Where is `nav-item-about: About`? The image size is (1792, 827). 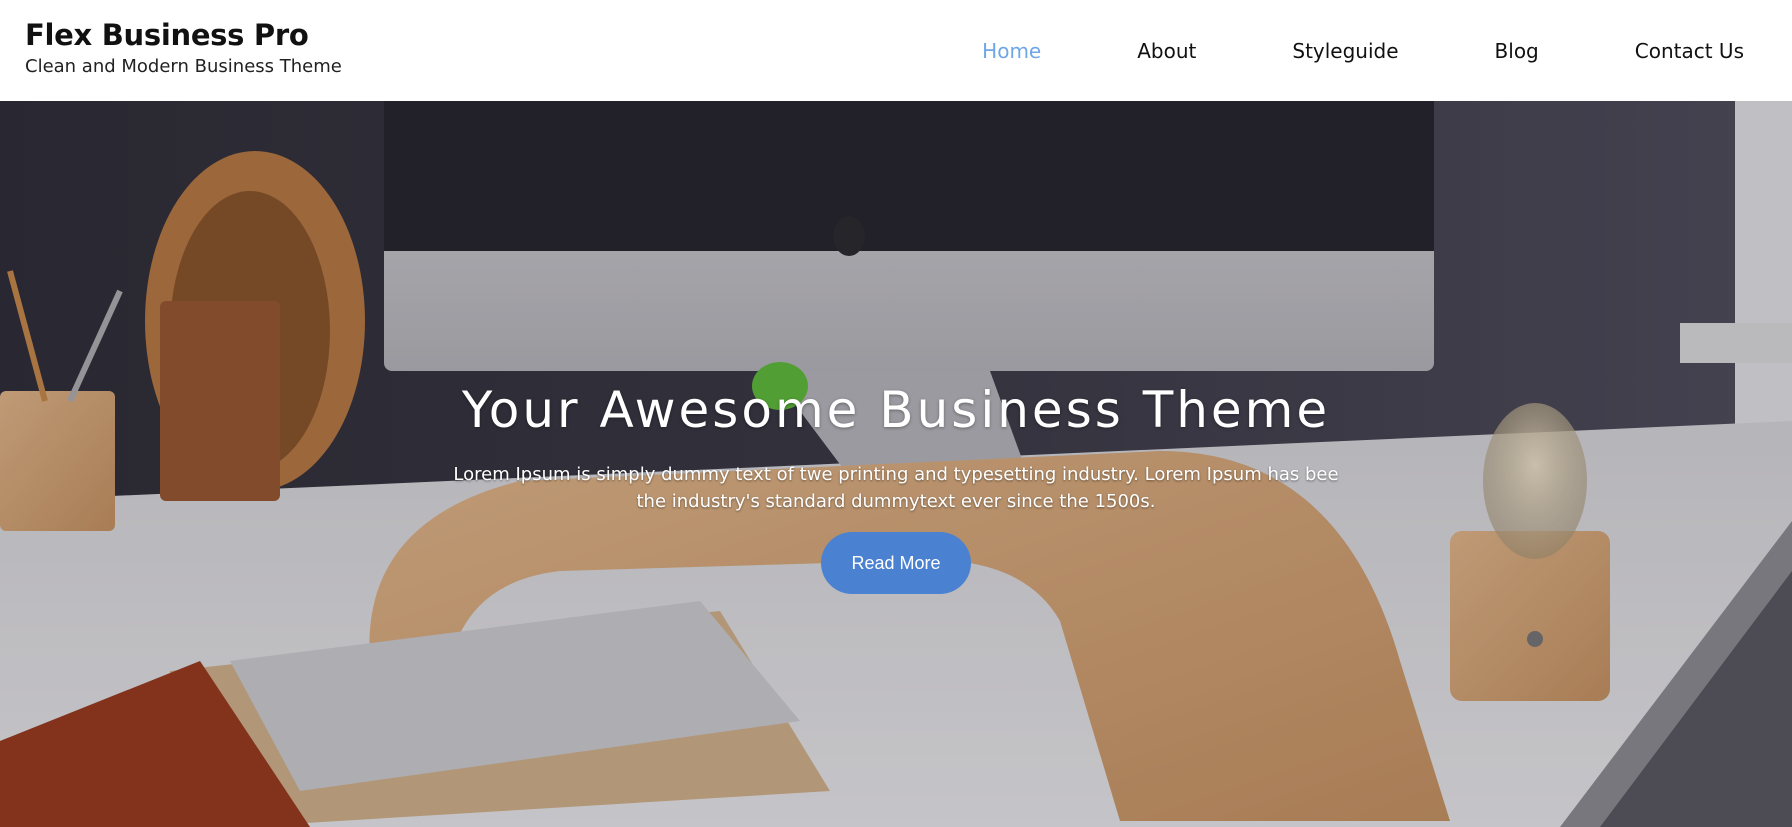 nav-item-about: About is located at coordinates (1166, 51).